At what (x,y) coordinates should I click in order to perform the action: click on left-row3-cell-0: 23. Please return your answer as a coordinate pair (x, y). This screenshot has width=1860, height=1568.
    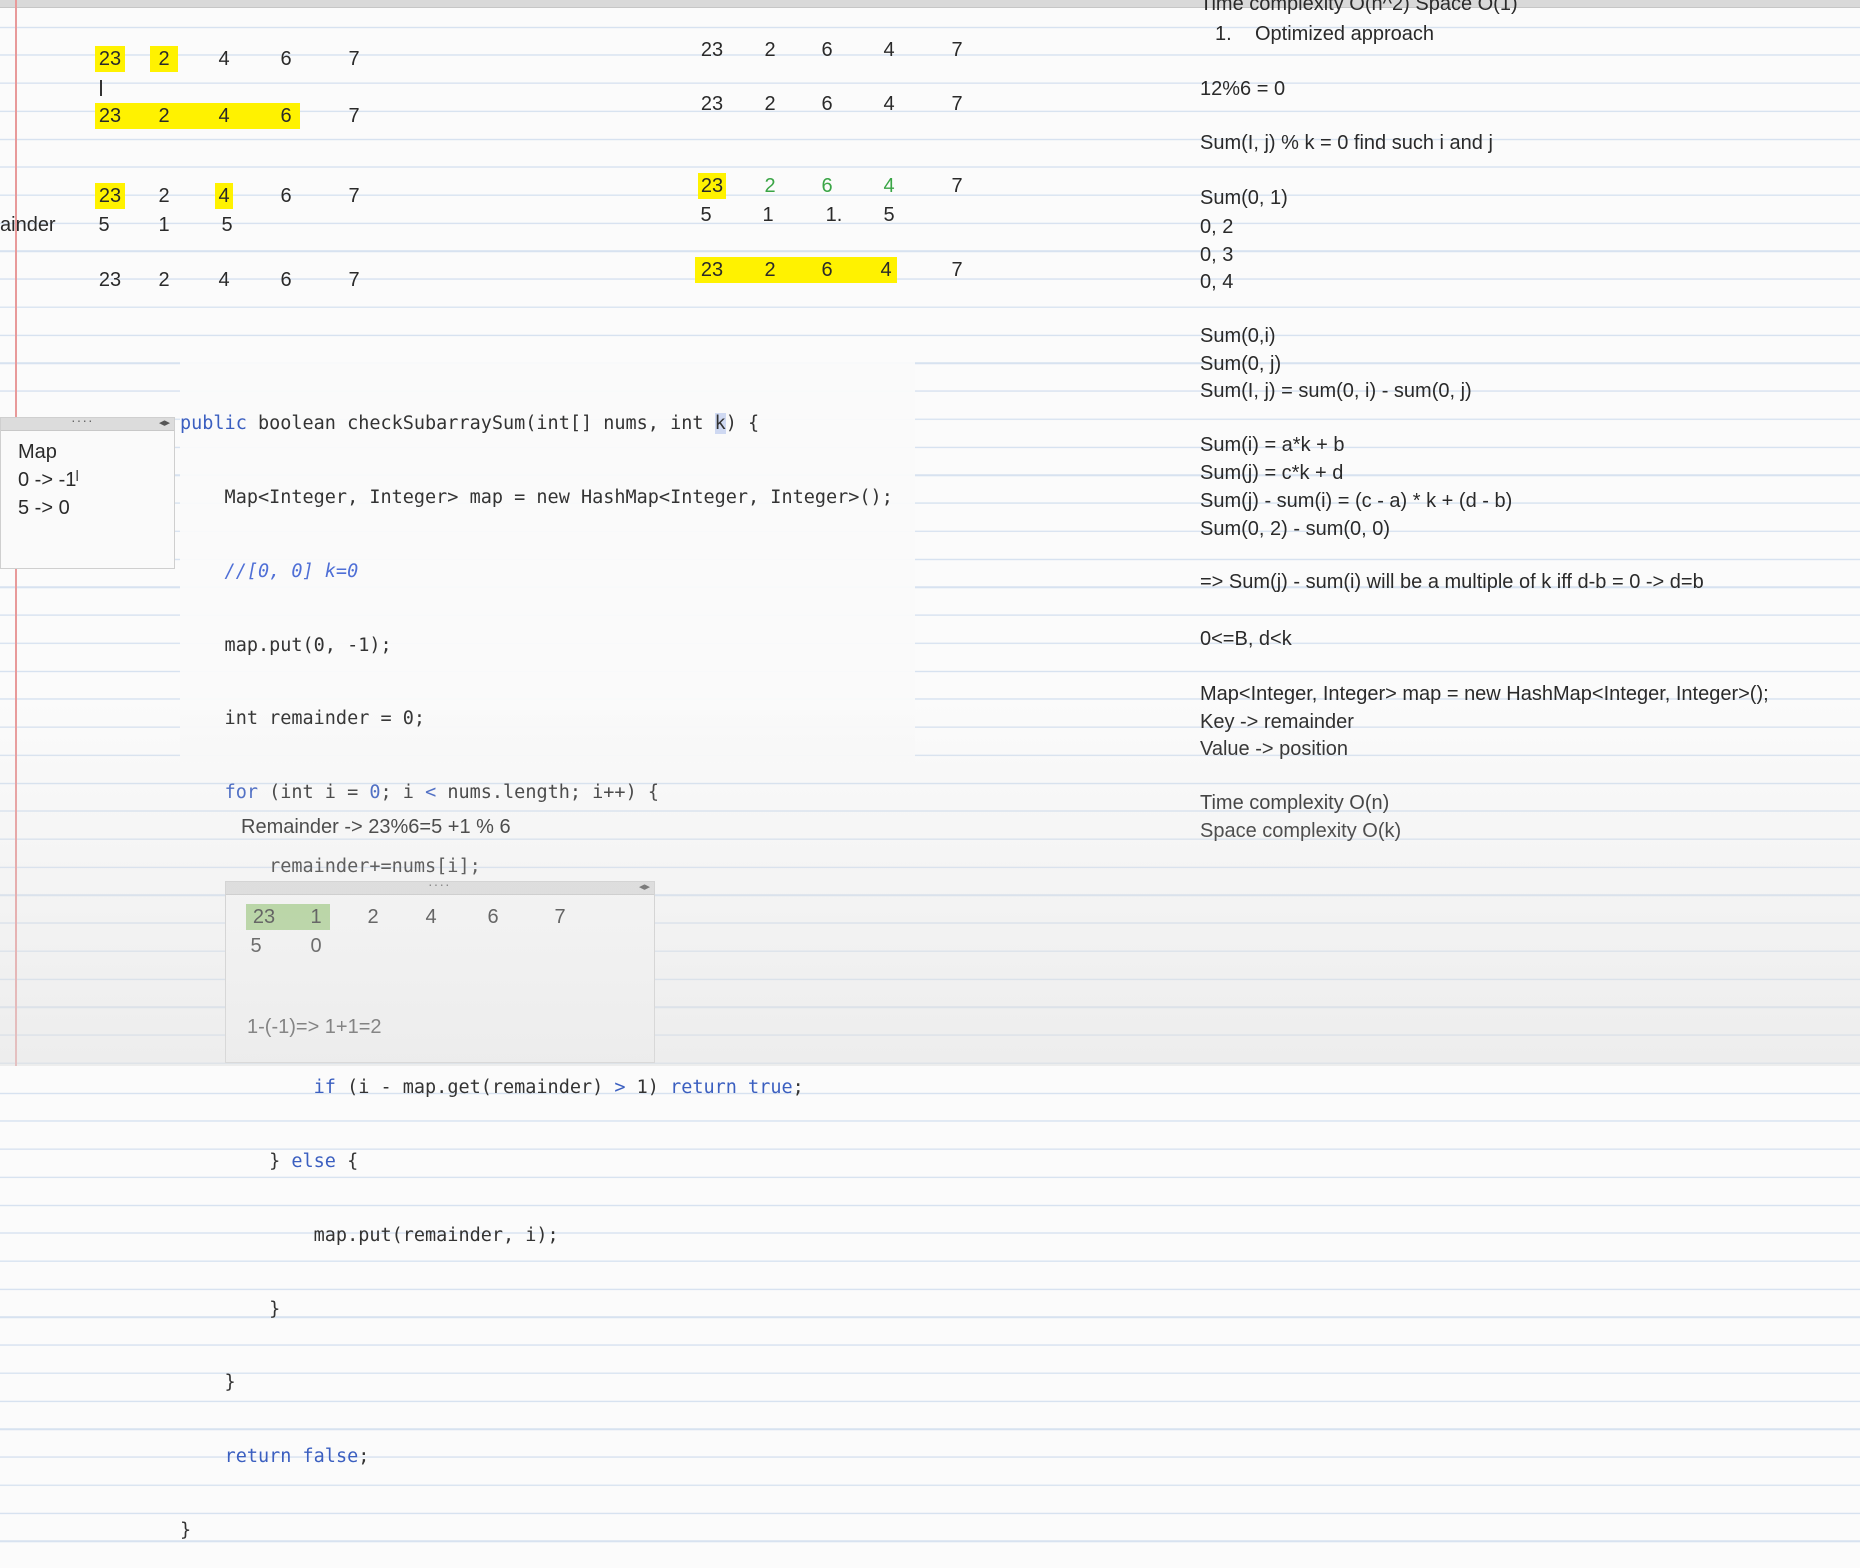
    Looking at the image, I should click on (110, 196).